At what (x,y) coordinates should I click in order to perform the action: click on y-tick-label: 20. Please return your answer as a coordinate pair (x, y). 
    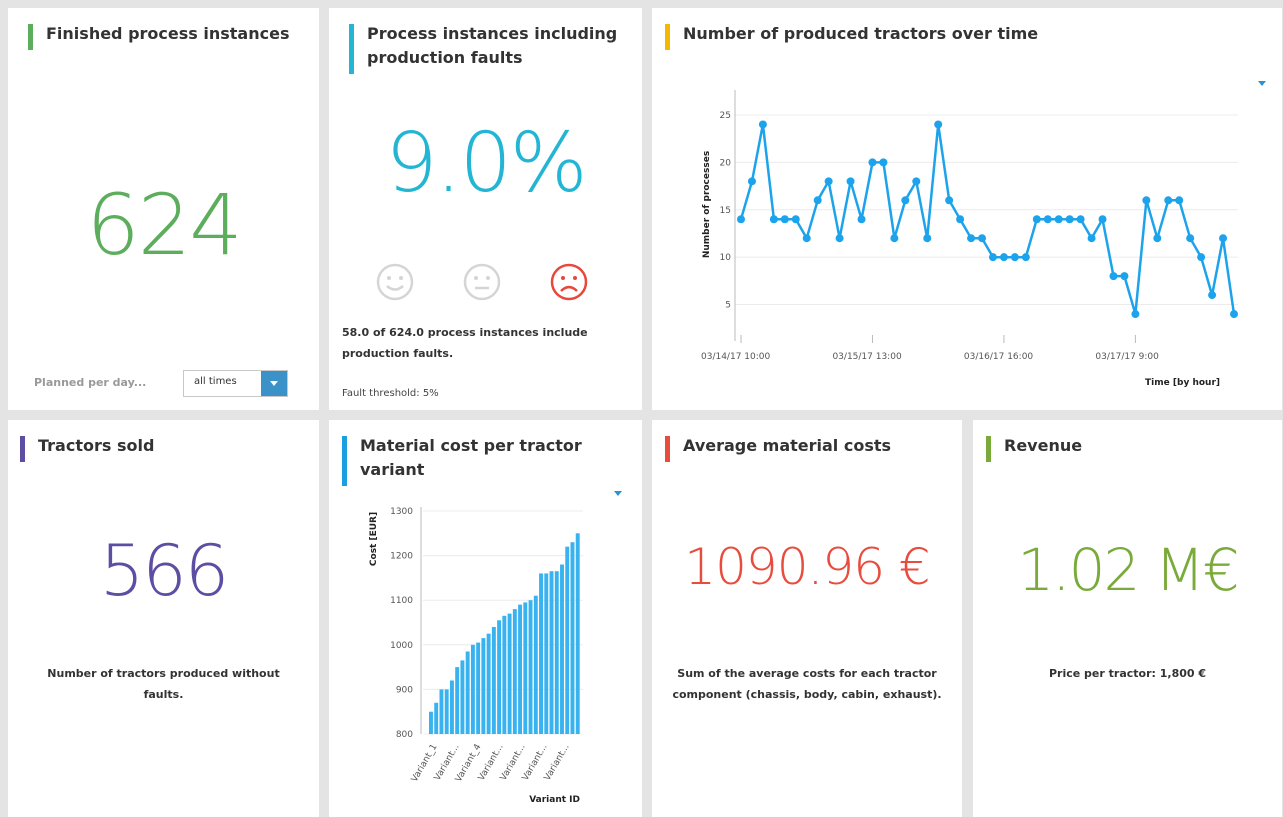
    Looking at the image, I should click on (726, 163).